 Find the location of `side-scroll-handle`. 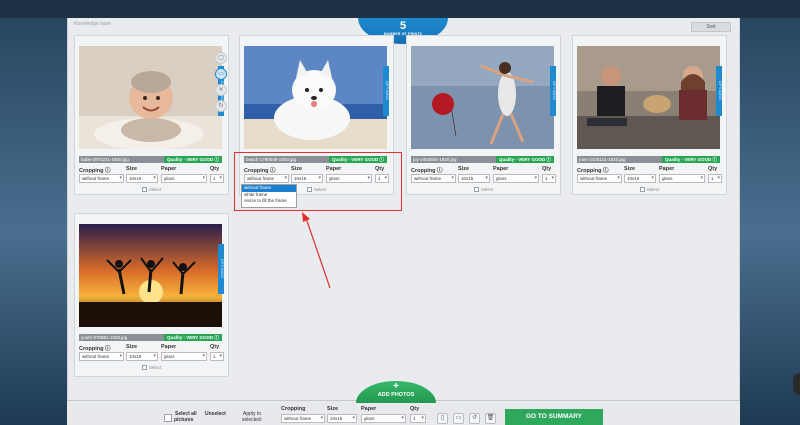

side-scroll-handle is located at coordinates (796, 384).